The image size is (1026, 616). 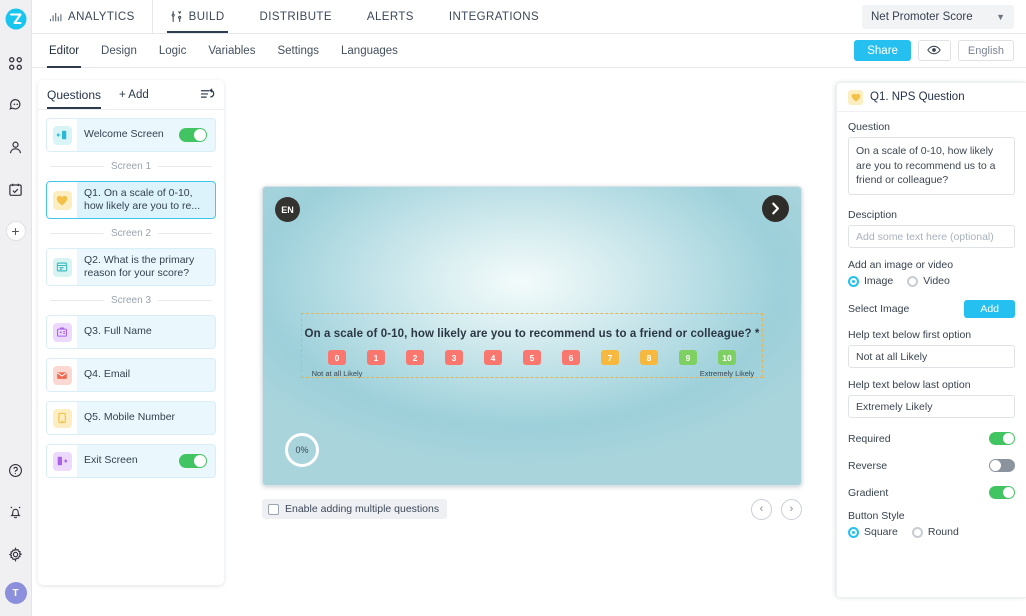 I want to click on chevron-right-circle-icon, so click(x=775, y=208).